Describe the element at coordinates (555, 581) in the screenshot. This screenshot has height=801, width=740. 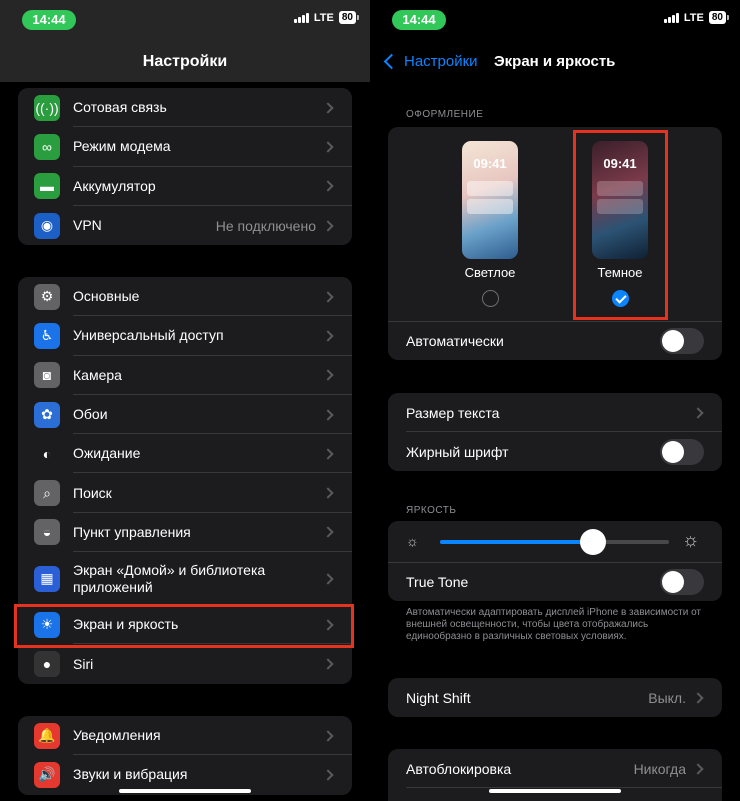
I see `true-tone-row: True Tone` at that location.